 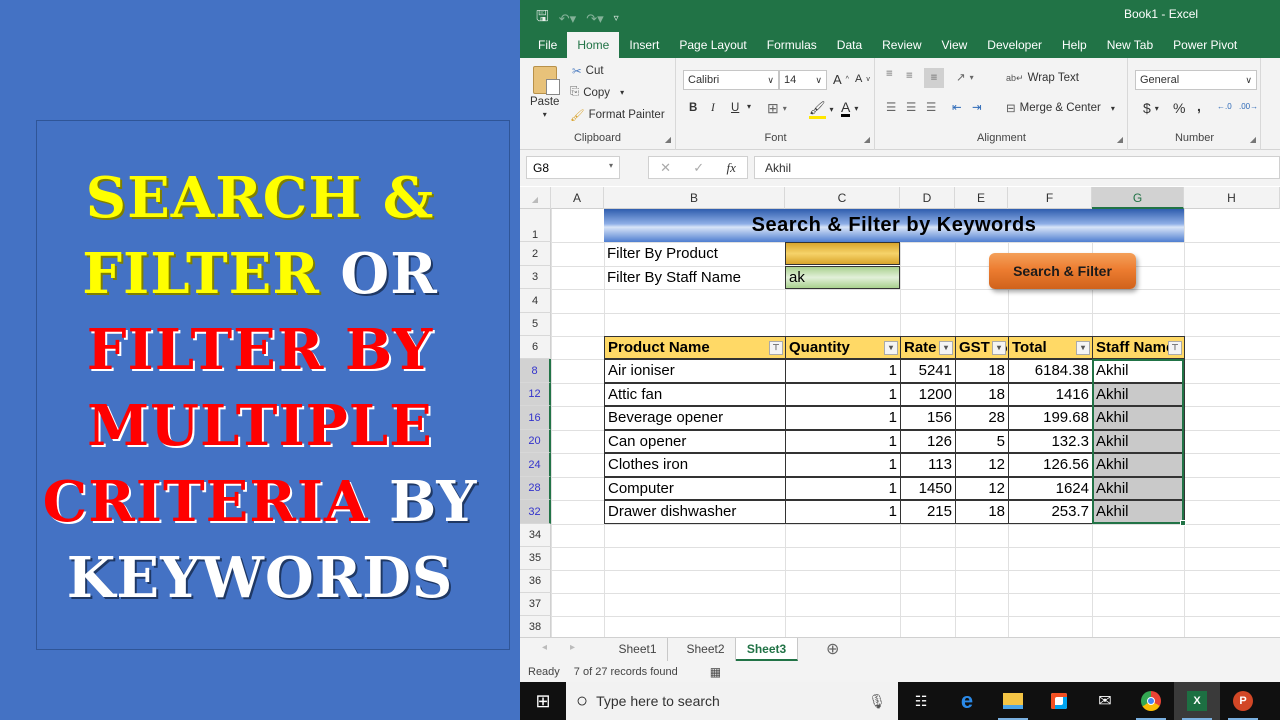 I want to click on sheet-tab-sheet2: Sheet2, so click(x=706, y=649).